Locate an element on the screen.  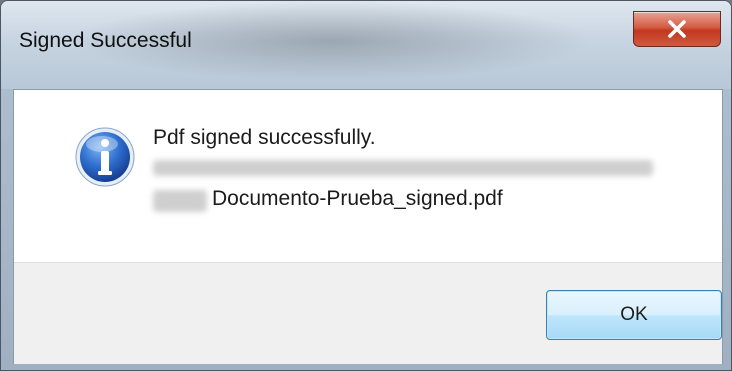
ok-button: OK is located at coordinates (634, 315).